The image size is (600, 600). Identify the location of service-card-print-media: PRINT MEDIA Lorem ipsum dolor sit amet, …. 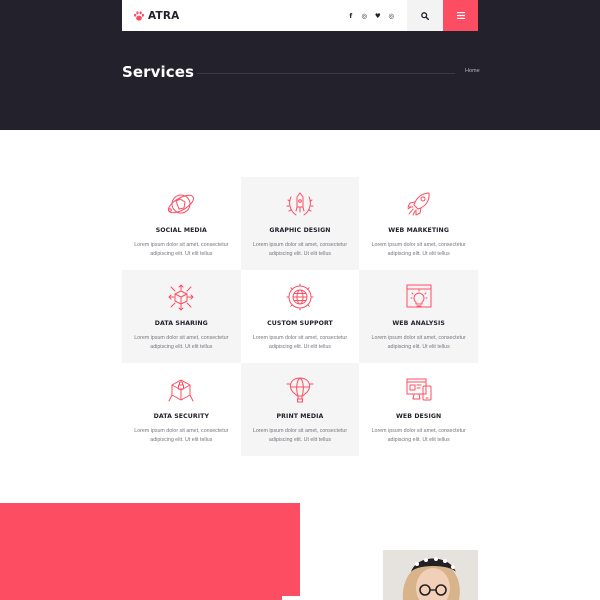
(300, 409).